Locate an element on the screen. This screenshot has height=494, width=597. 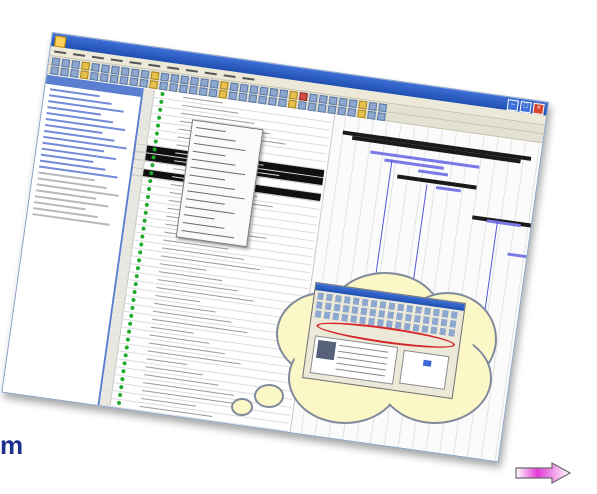
right-arrow-icon is located at coordinates (543, 473).